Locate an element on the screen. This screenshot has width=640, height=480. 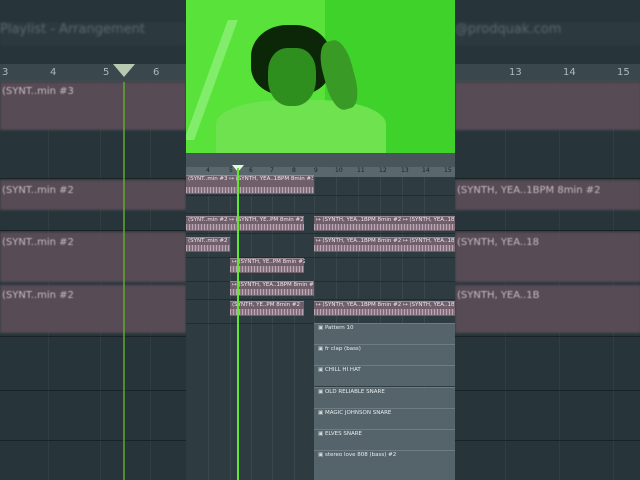
pattern-label: Pattern 10 is located at coordinates (336, 328).